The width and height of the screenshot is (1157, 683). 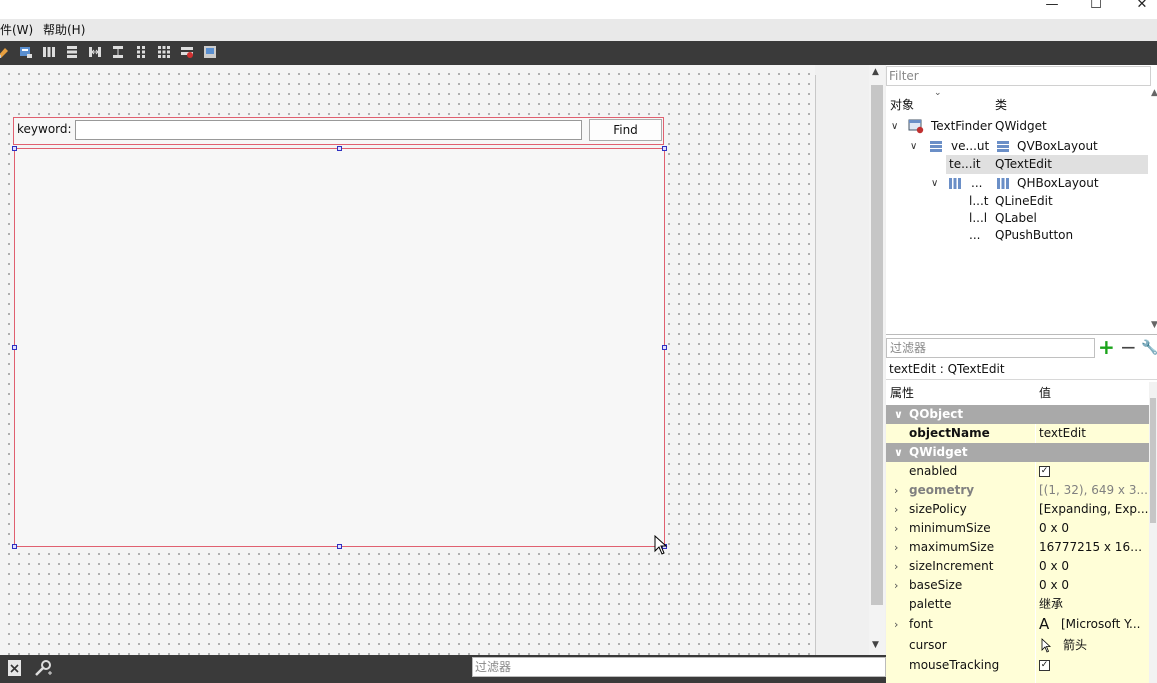 What do you see at coordinates (1017, 679) in the screenshot?
I see `prop-next-partial` at bounding box center [1017, 679].